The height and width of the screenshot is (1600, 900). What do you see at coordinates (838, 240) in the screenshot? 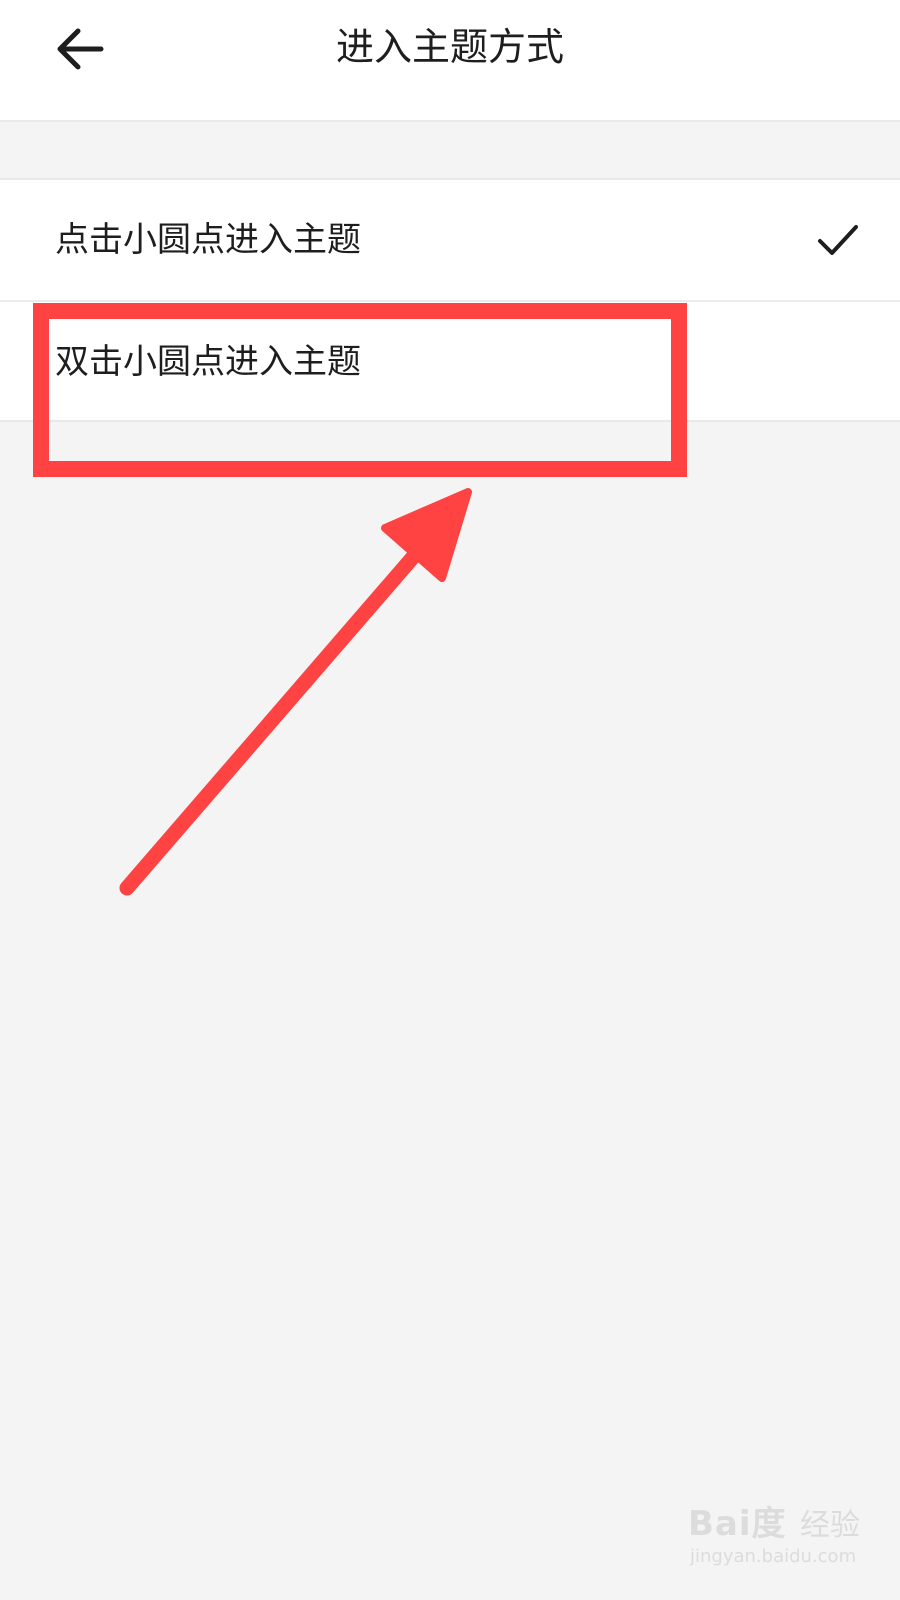
I see `checkmark-icon` at bounding box center [838, 240].